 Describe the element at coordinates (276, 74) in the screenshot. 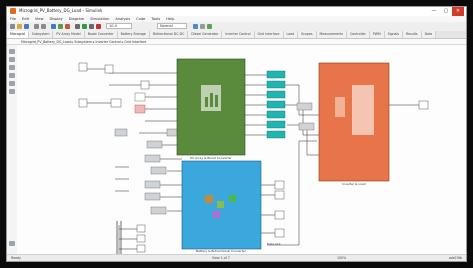

I see `goto-vpv-port` at that location.